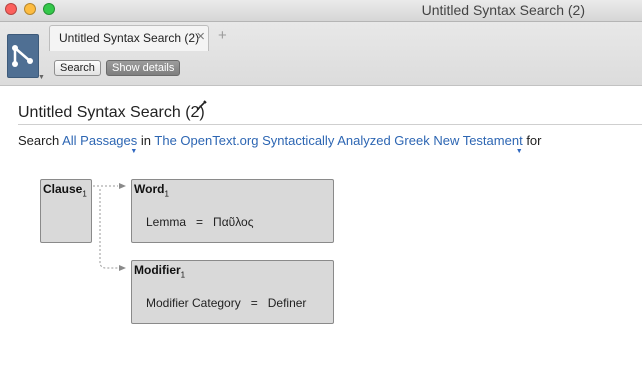 The height and width of the screenshot is (373, 642). What do you see at coordinates (66, 211) in the screenshot?
I see `clause-node: Clause1` at bounding box center [66, 211].